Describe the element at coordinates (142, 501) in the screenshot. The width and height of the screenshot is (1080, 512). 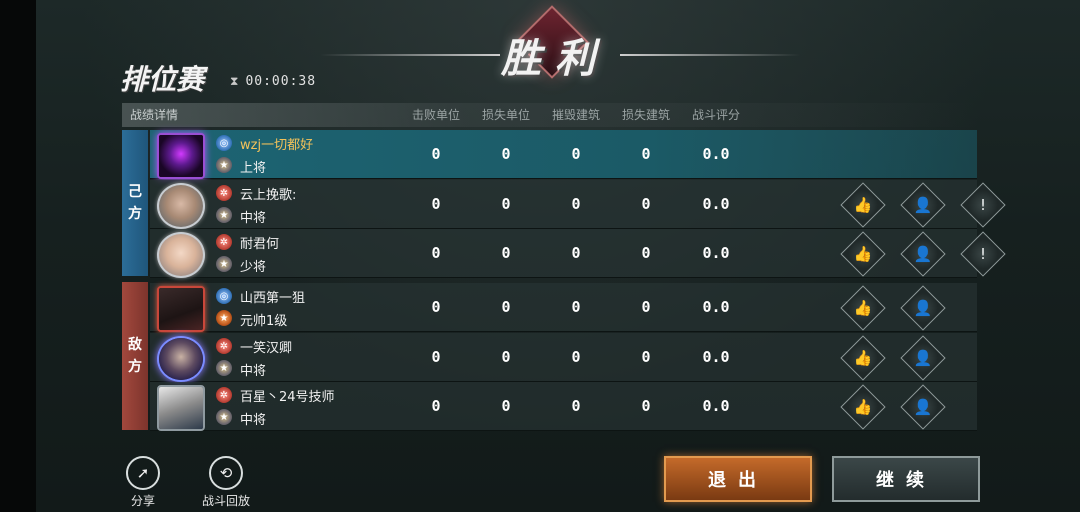
I see `share-label: 分享` at that location.